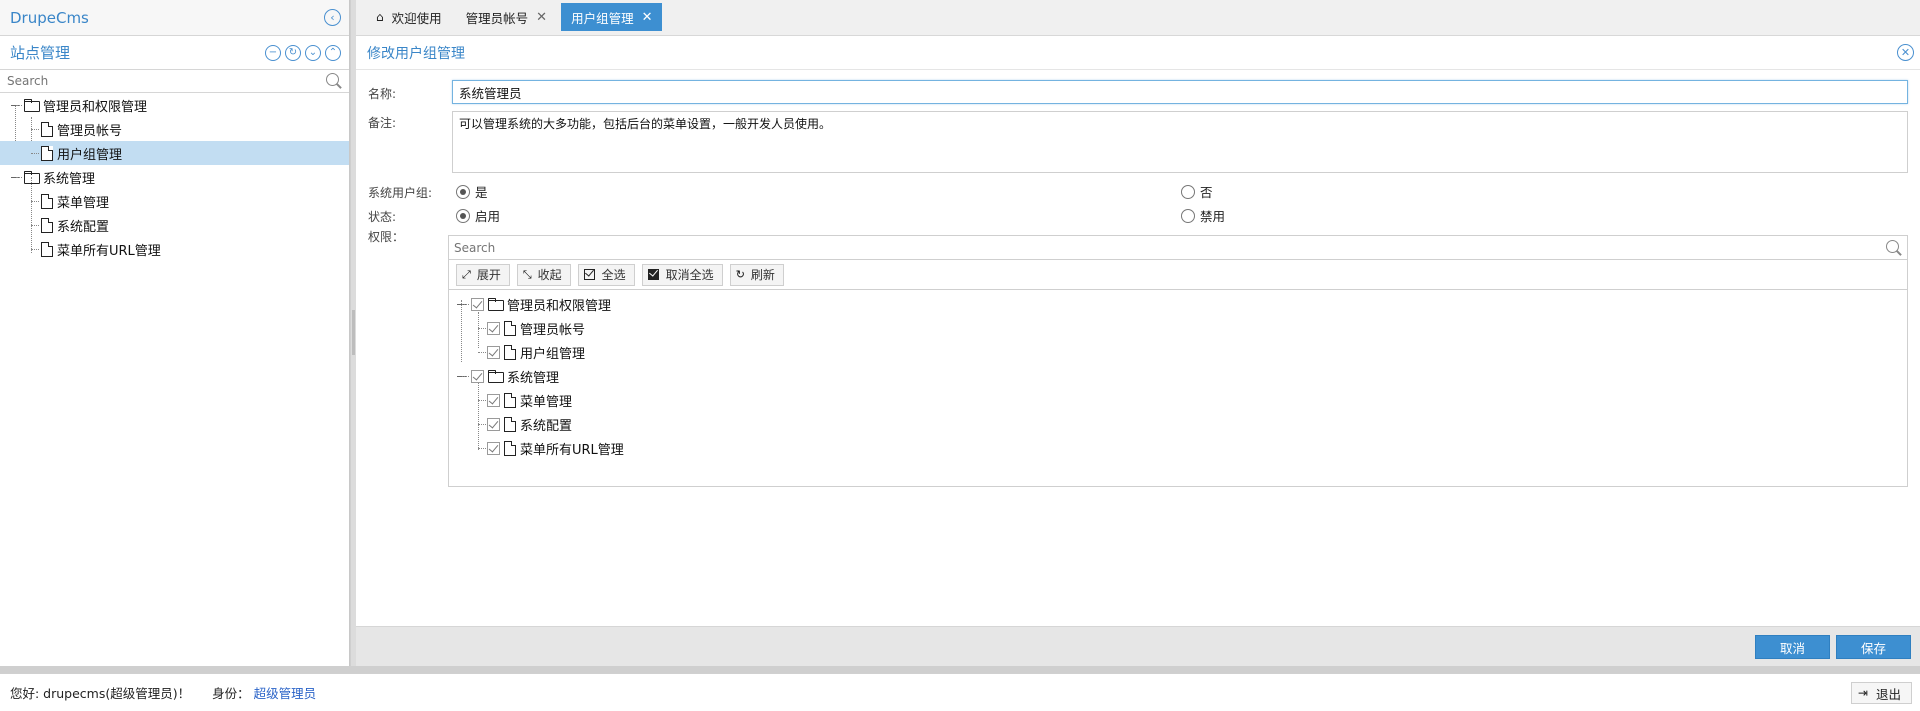 The height and width of the screenshot is (711, 1920). I want to click on perm-node-label: 管理员帐号, so click(553, 330).